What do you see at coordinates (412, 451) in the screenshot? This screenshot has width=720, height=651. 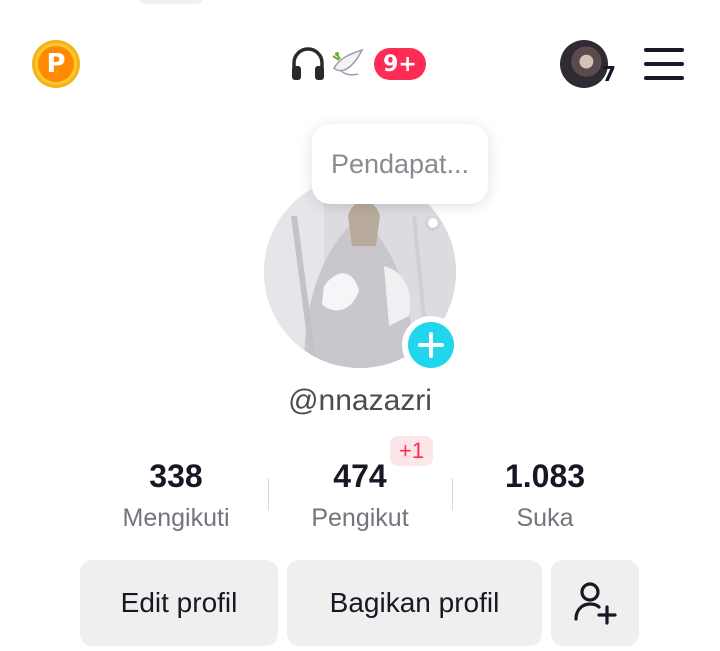 I see `new-follower-badge: +1` at bounding box center [412, 451].